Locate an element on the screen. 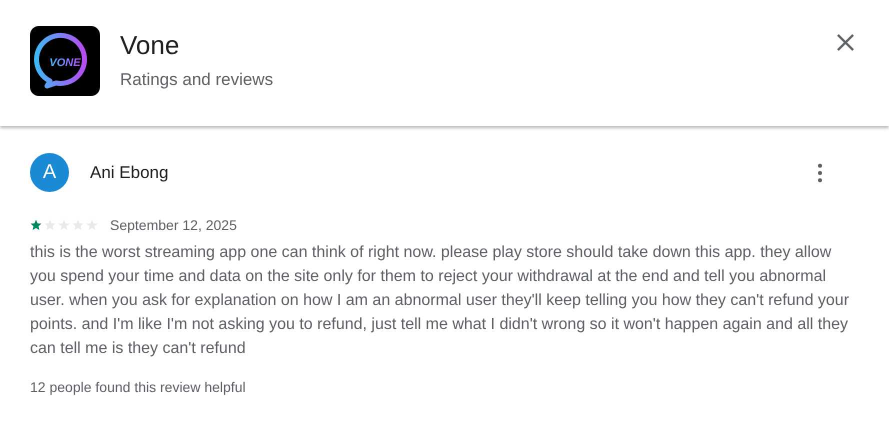 This screenshot has width=889, height=433. avatar: A is located at coordinates (49, 172).